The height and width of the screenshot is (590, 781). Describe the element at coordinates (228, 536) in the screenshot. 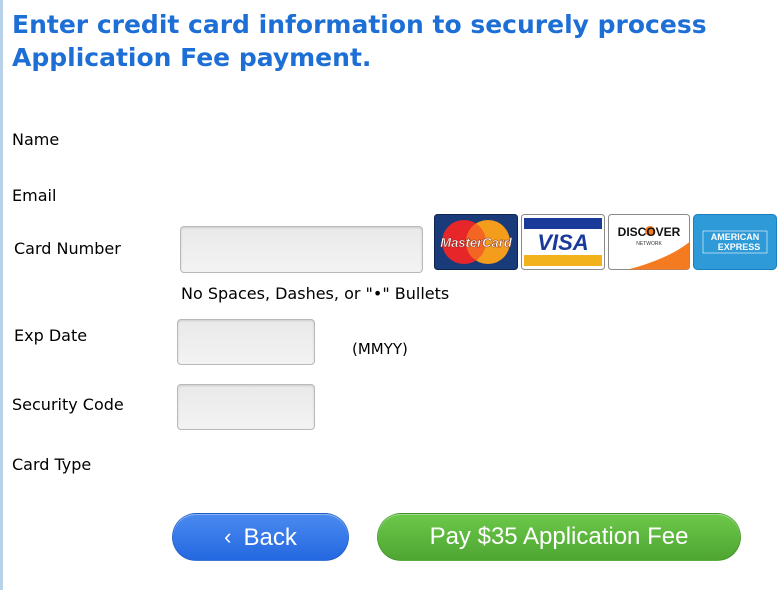

I see `chevron-left-icon: ‹` at that location.